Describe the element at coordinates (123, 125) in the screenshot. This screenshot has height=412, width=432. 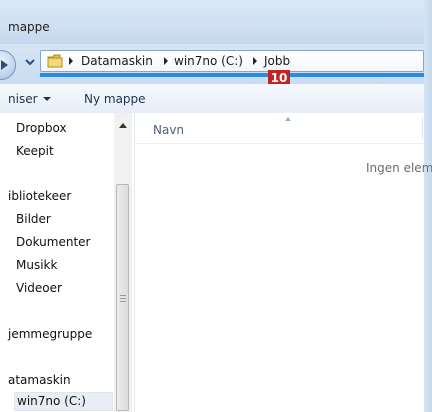
I see `scroll-up-icon` at that location.